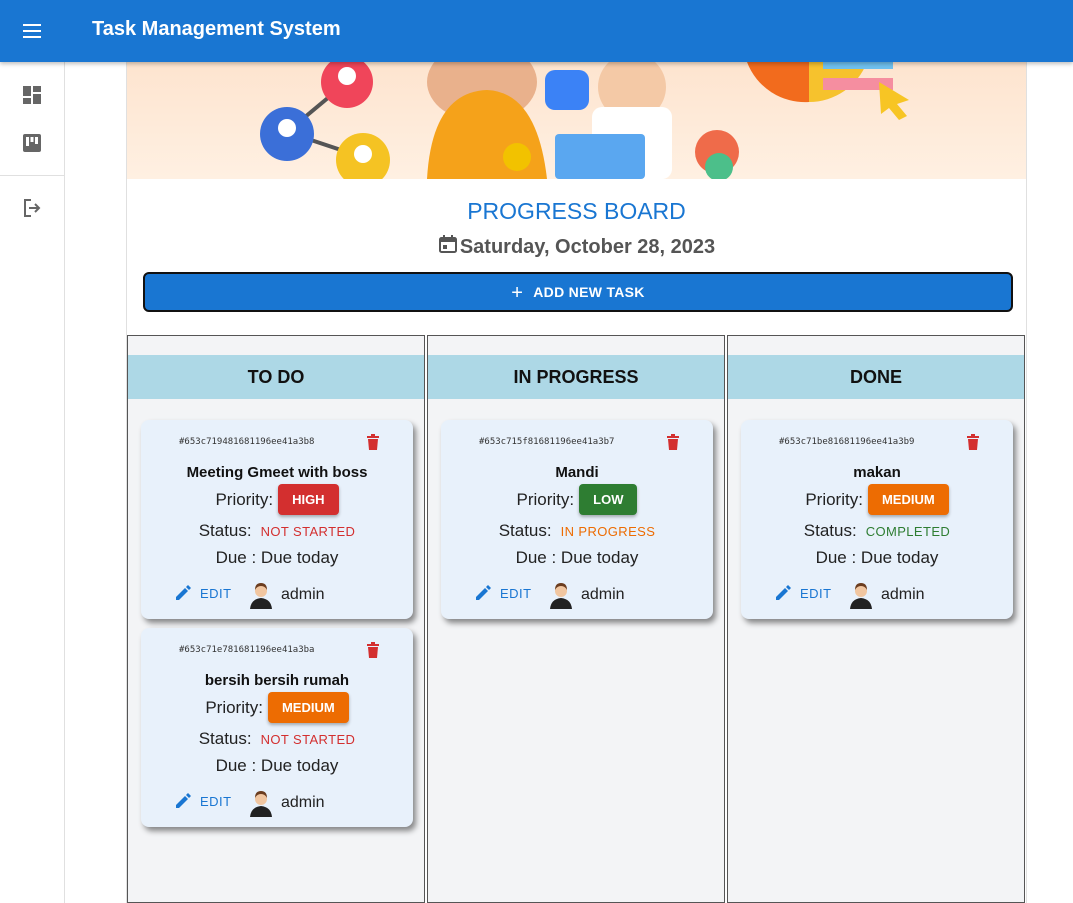 This screenshot has height=903, width=1073. I want to click on column-header: DONE, so click(876, 377).